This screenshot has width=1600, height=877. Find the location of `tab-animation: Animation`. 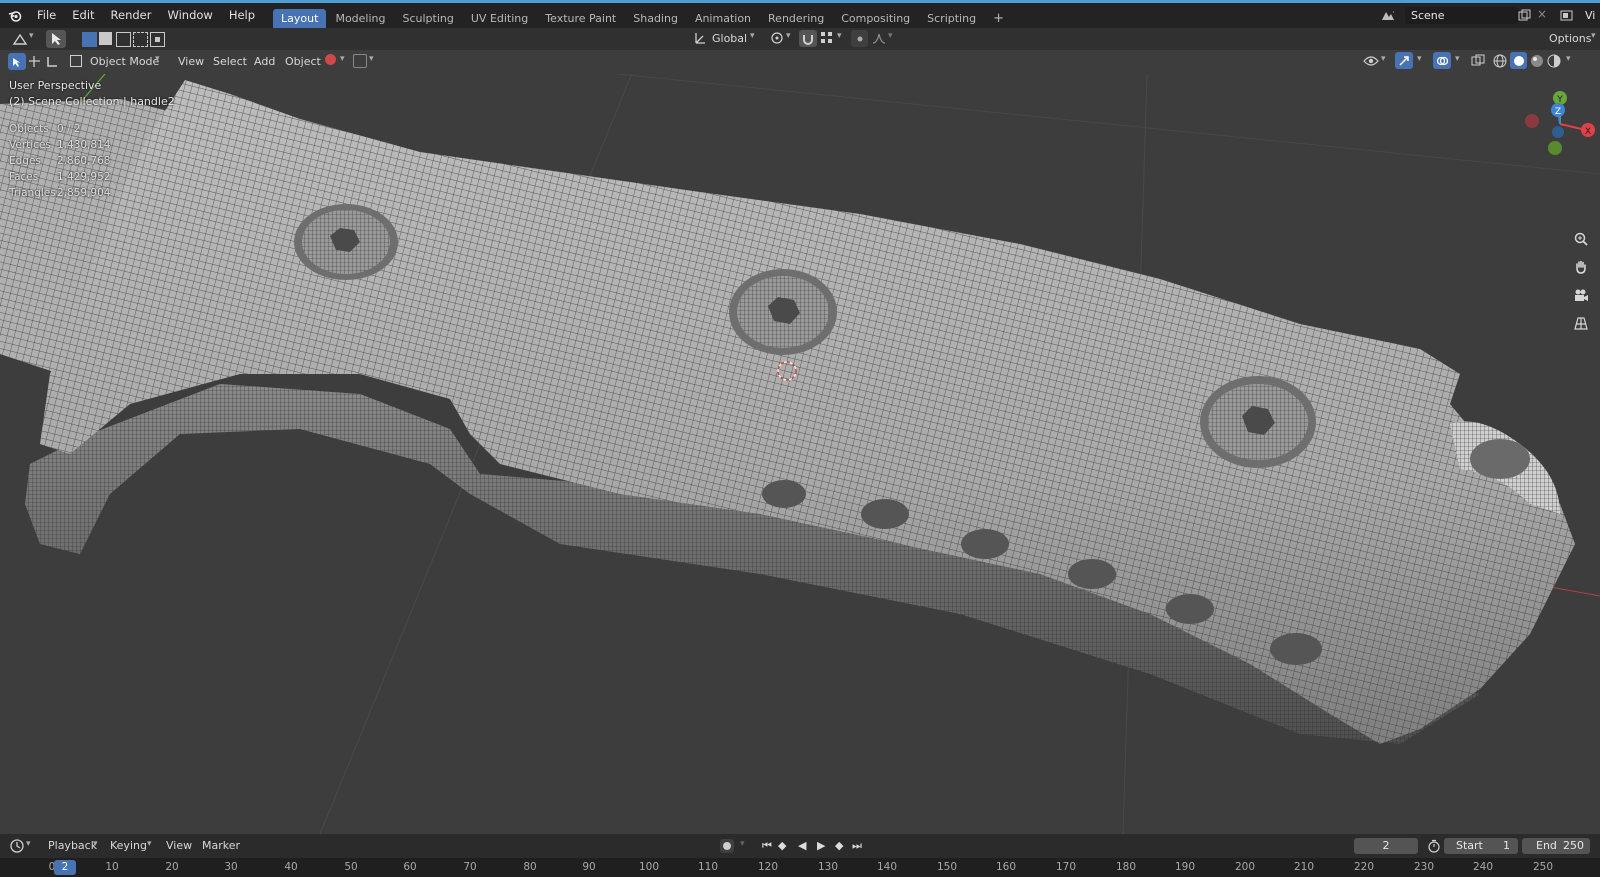

tab-animation: Animation is located at coordinates (723, 18).